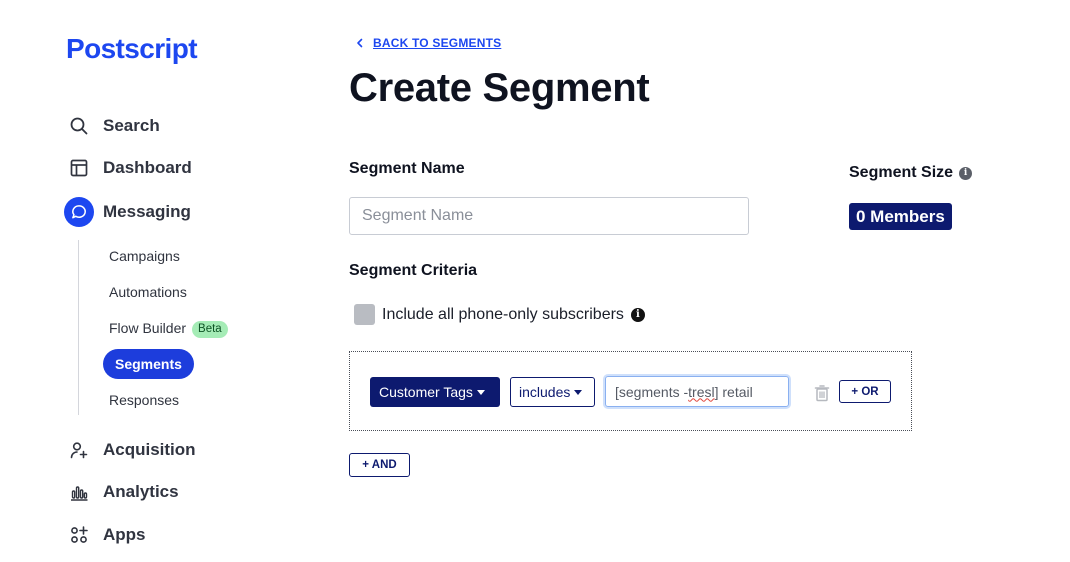 The height and width of the screenshot is (562, 1070). I want to click on sidebar-item-label: Messaging, so click(147, 211).